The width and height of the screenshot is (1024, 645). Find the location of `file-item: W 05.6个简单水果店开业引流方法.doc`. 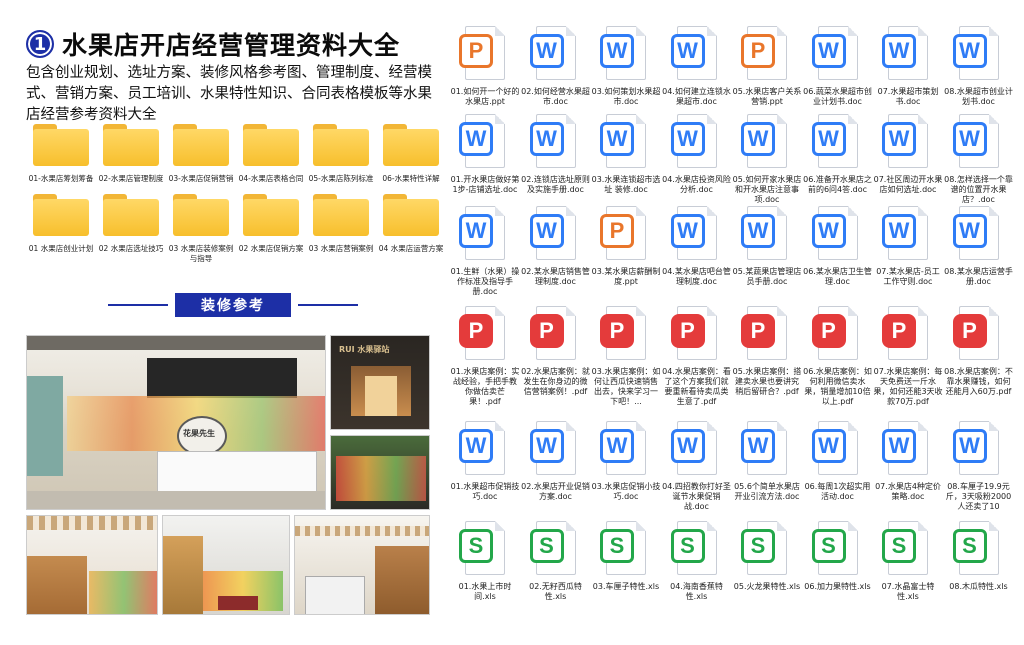

file-item: W 05.6个简单水果店开业引流方法.doc is located at coordinates (767, 461).